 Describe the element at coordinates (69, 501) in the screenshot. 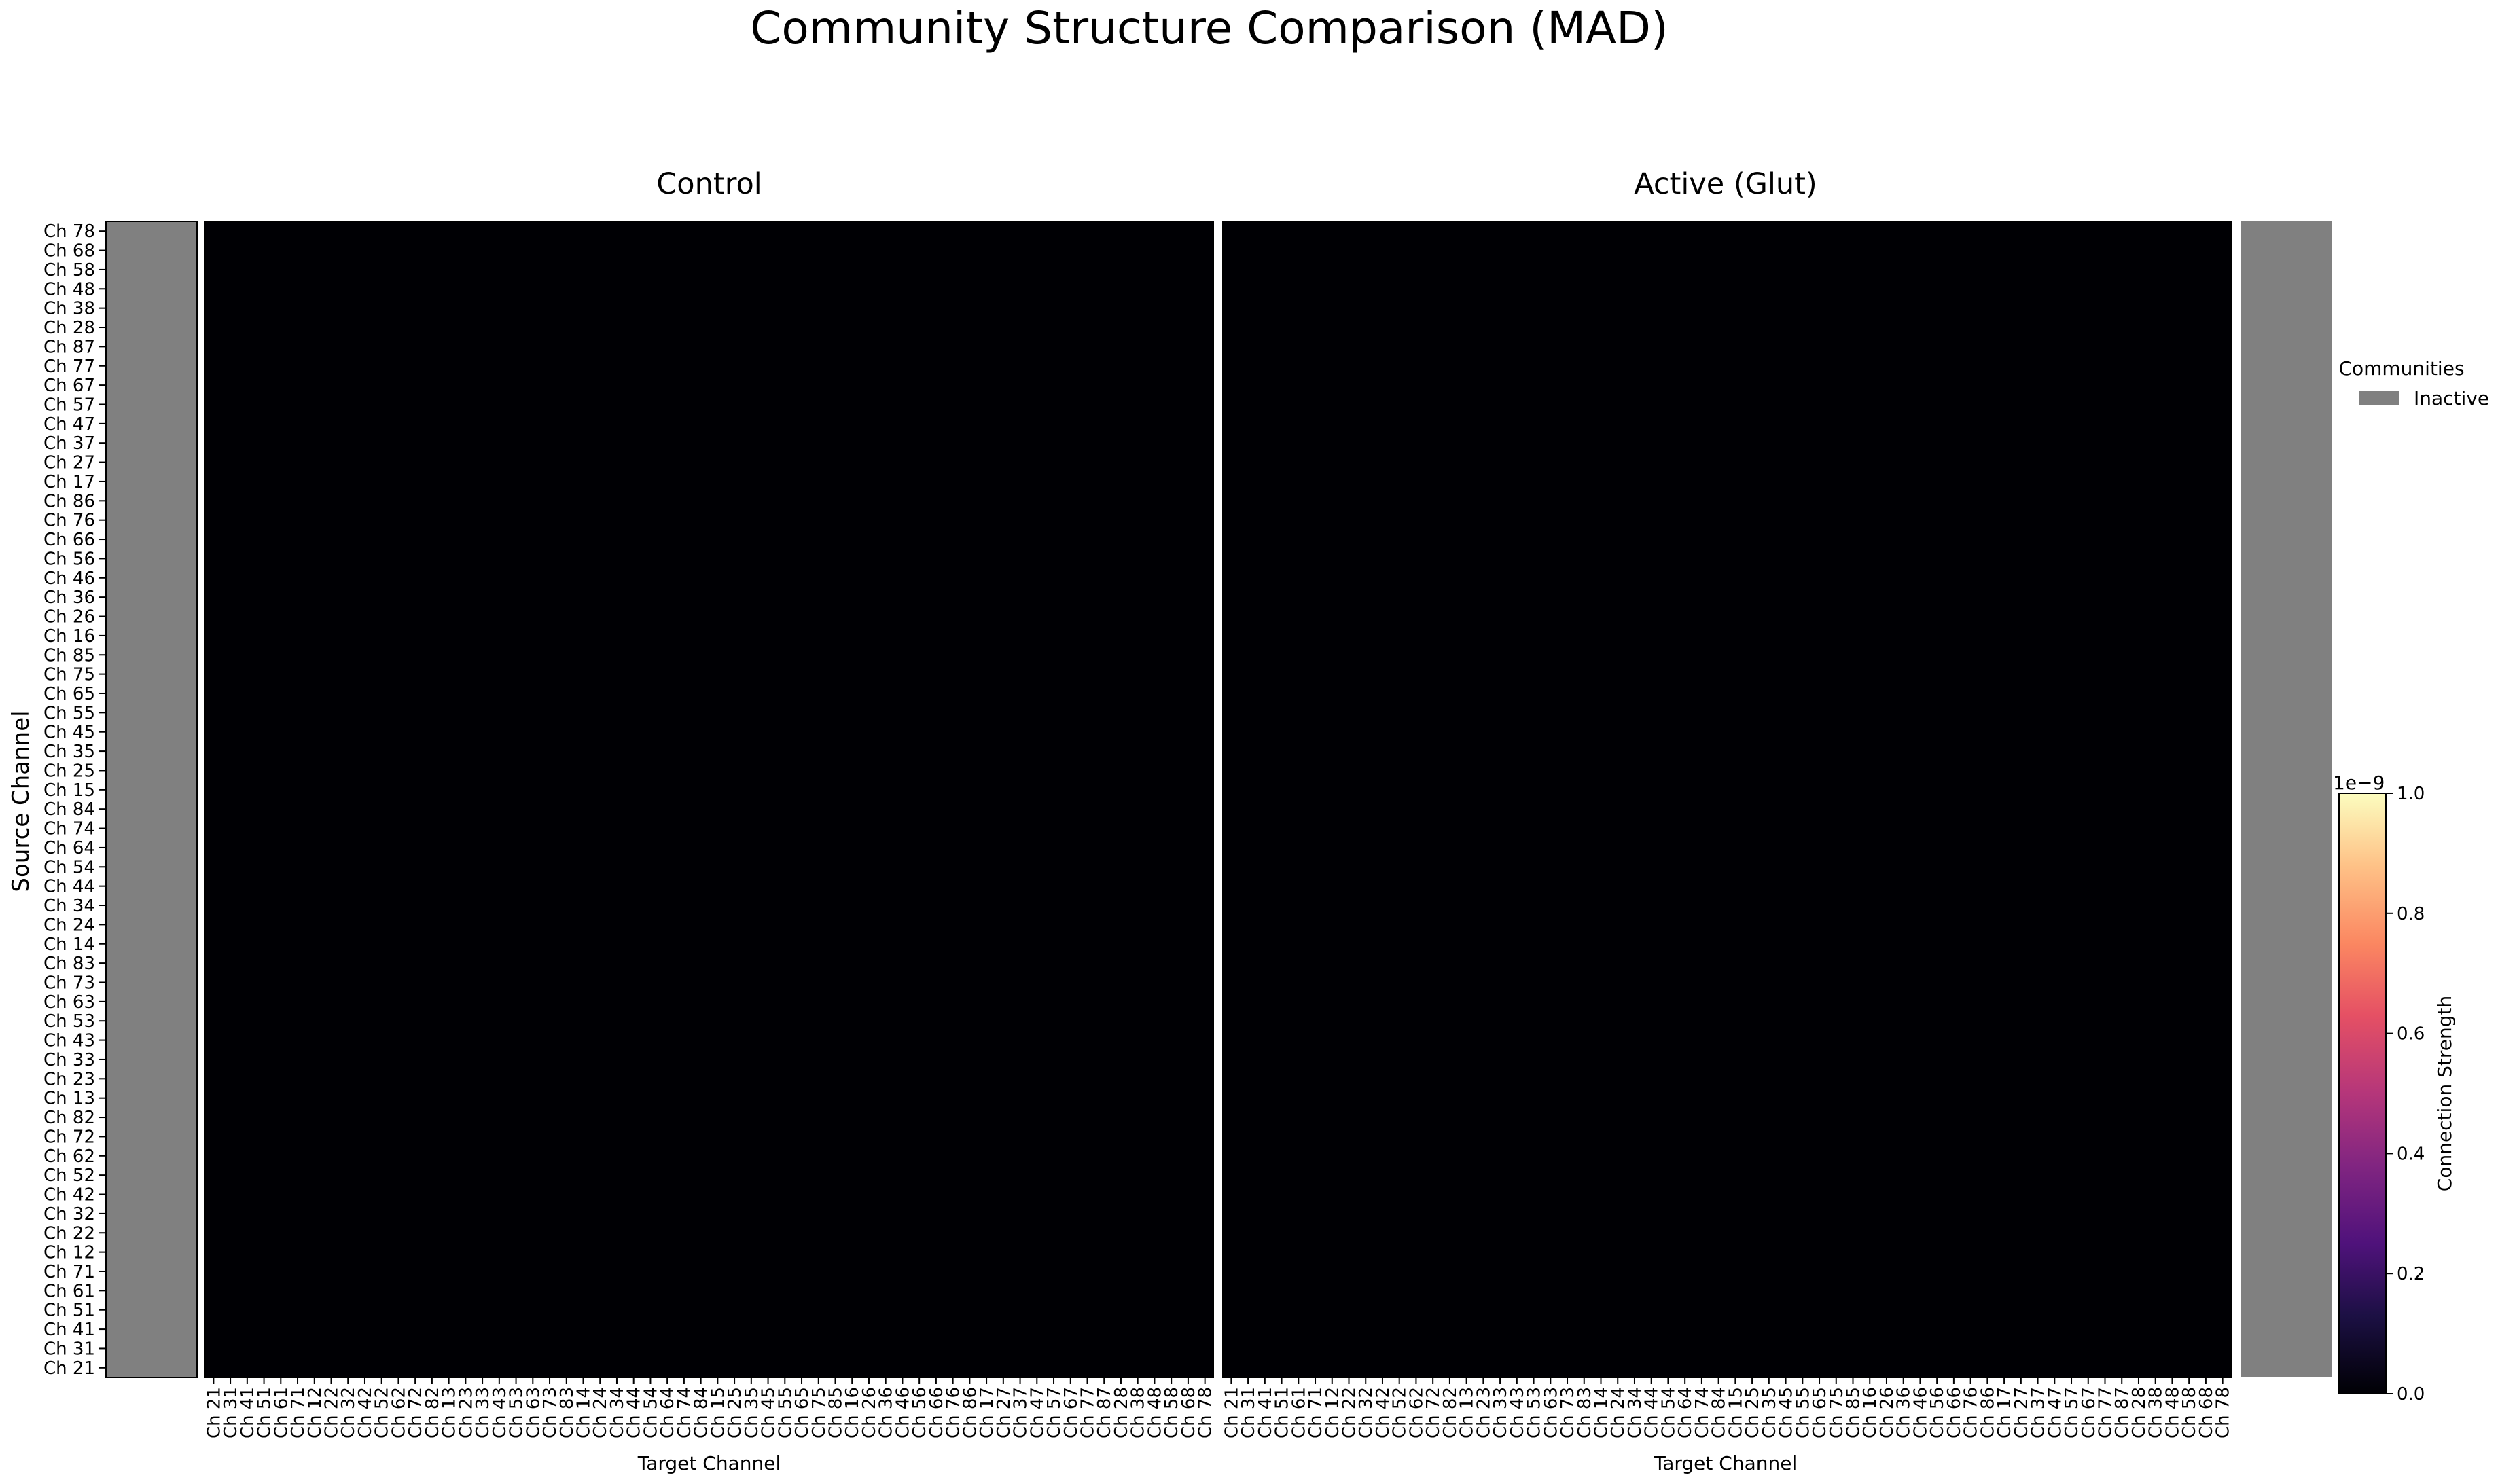

I see `y-tick-label: Ch 86` at that location.